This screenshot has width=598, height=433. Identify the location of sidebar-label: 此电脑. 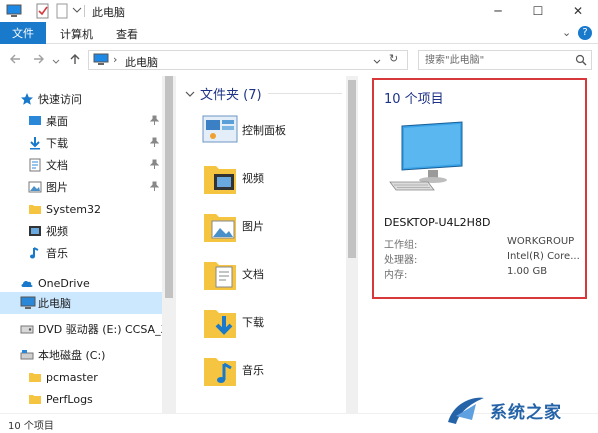
(54, 303).